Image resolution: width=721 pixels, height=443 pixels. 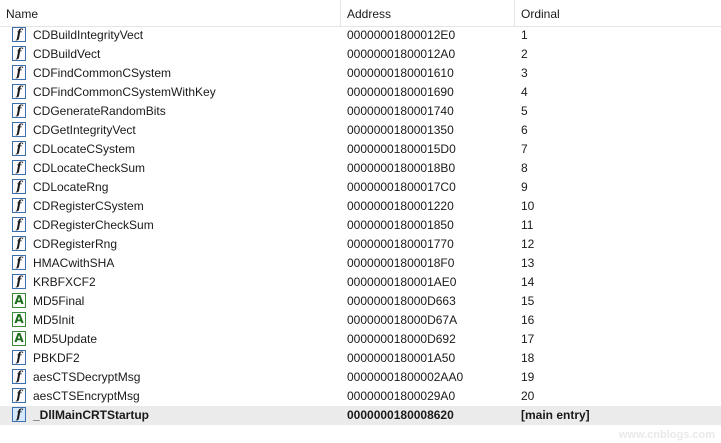 What do you see at coordinates (528, 282) in the screenshot?
I see `export-ordinal: 14` at bounding box center [528, 282].